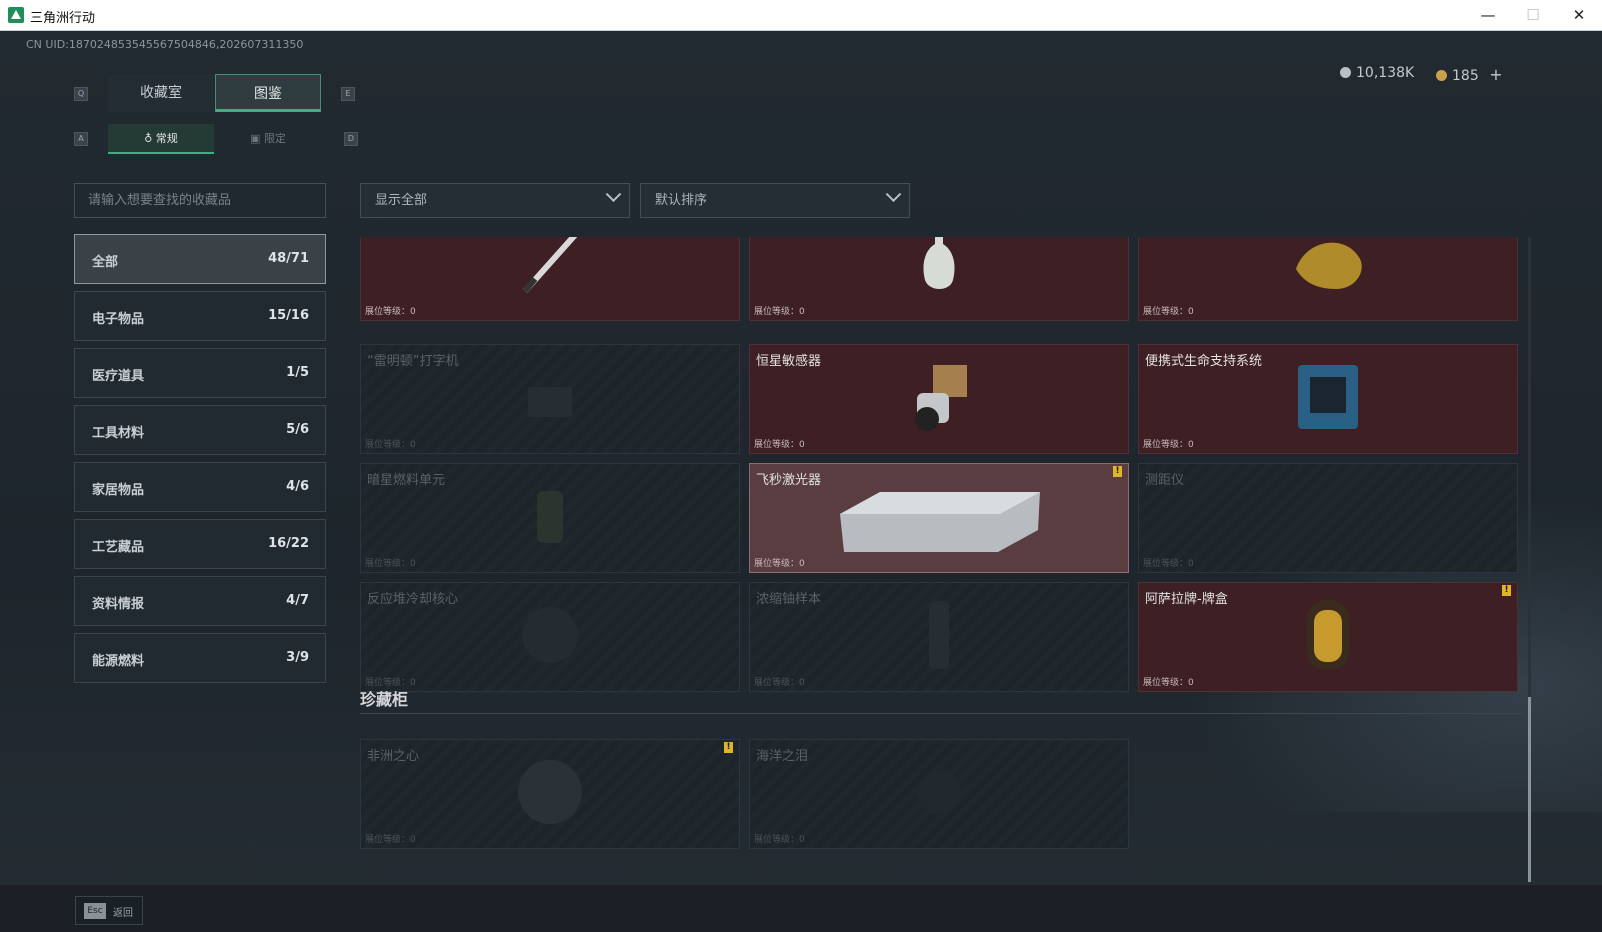 Image resolution: width=1602 pixels, height=932 pixels. Describe the element at coordinates (150, 138) in the screenshot. I see `flask-icon: ♁` at that location.